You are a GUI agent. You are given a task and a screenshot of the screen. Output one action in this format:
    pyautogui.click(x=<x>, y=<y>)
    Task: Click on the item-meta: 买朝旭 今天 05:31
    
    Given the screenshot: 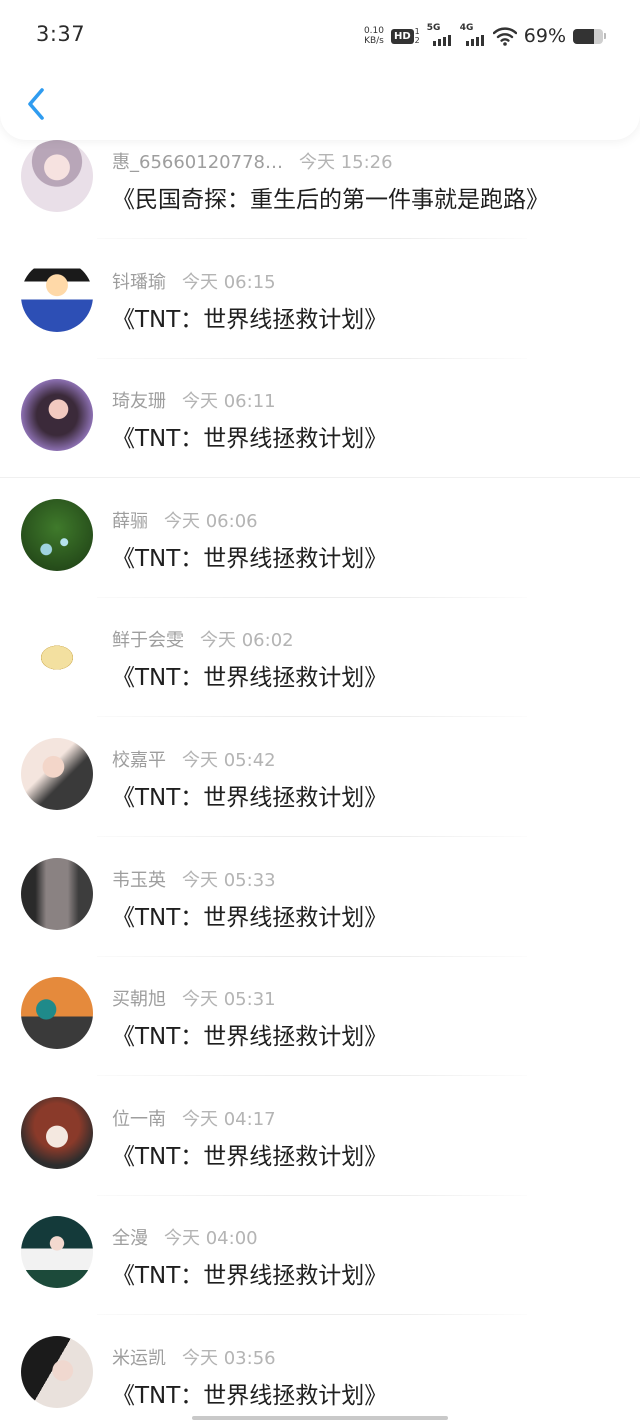 What is the action you would take?
    pyautogui.click(x=194, y=998)
    